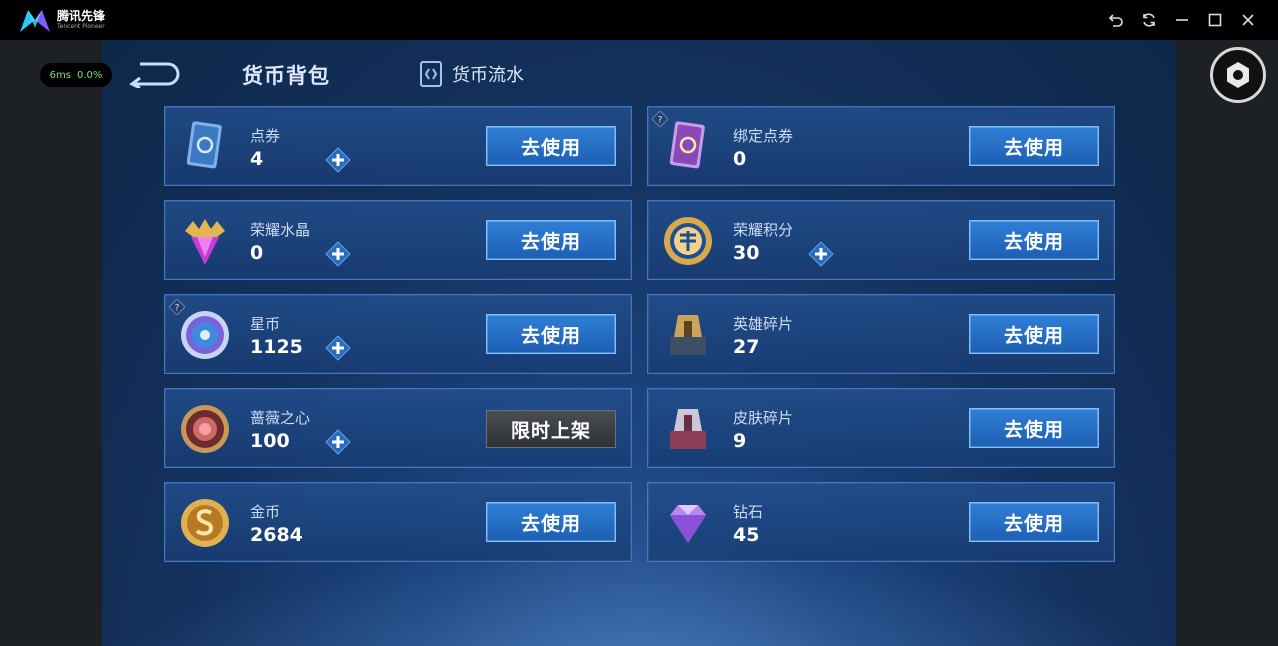 The image size is (1278, 646). Describe the element at coordinates (398, 334) in the screenshot. I see `currency-card-star-coin: ? 星币 1125 去使用` at that location.